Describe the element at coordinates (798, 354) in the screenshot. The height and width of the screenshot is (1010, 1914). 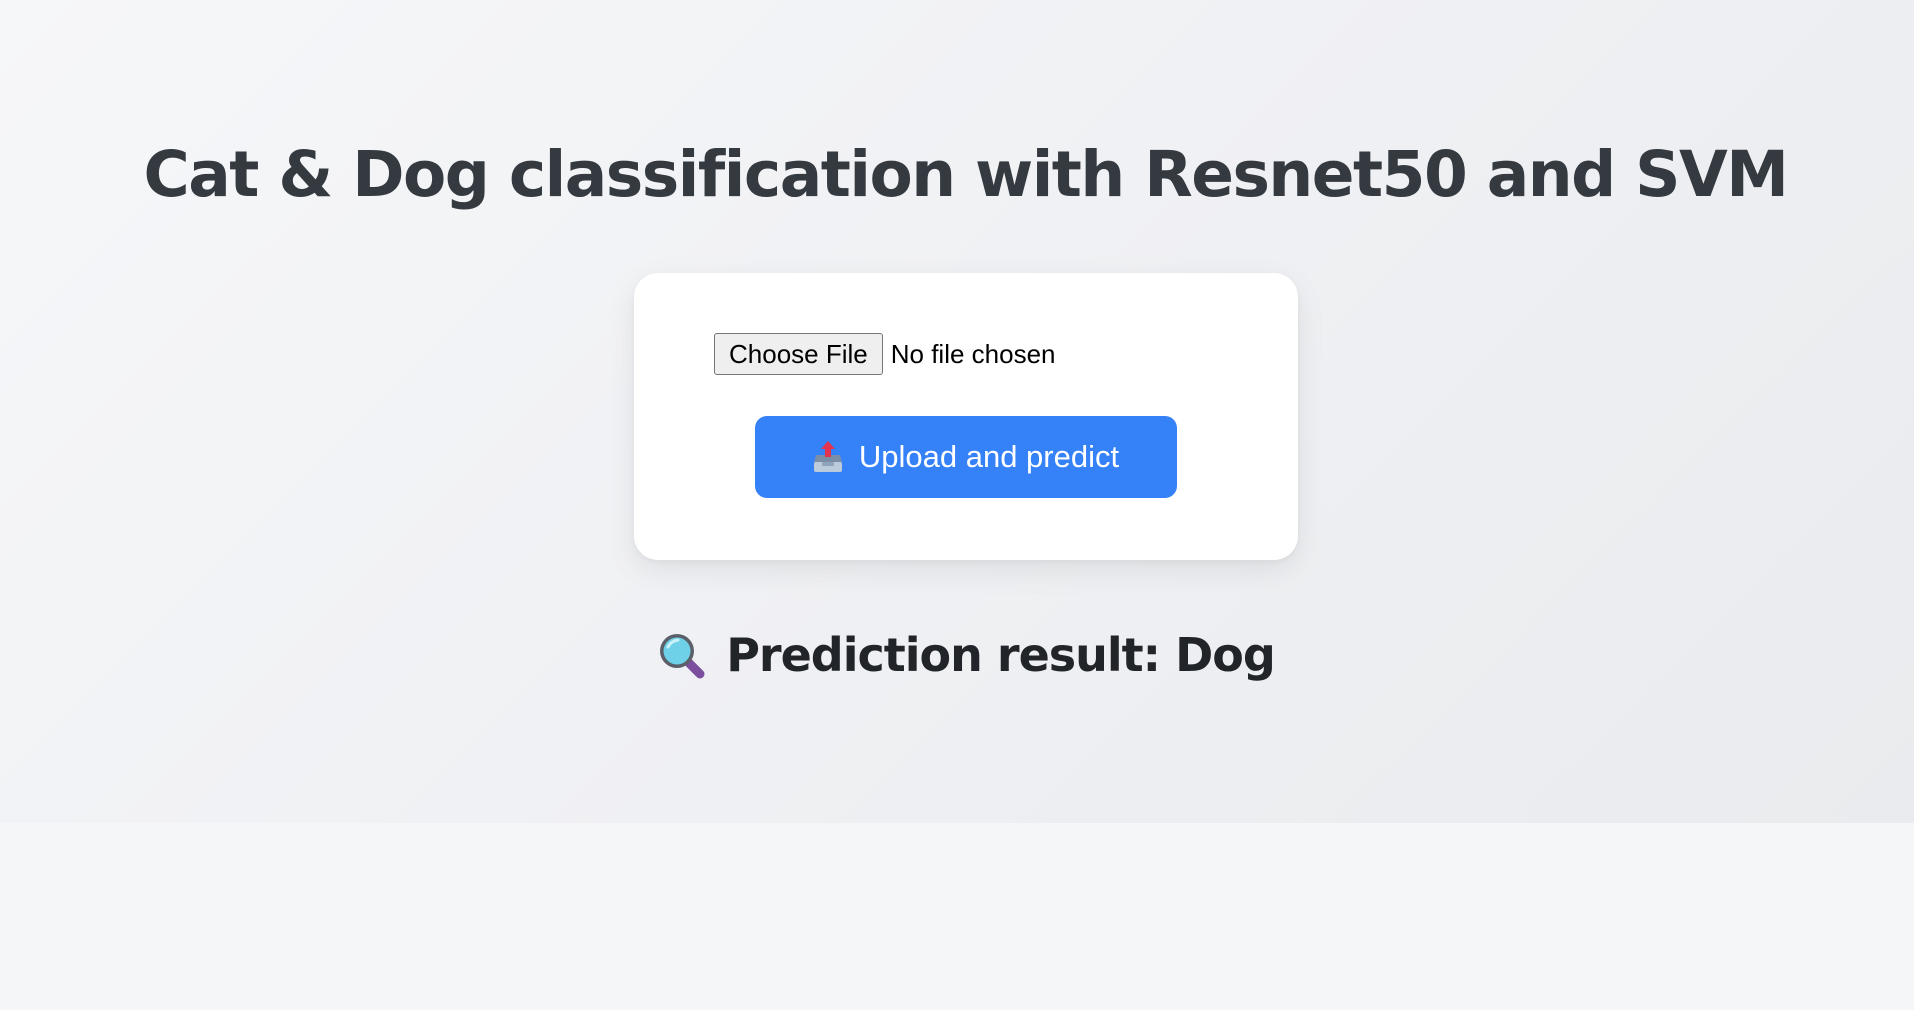
I see `choose-file-button: Choose File` at that location.